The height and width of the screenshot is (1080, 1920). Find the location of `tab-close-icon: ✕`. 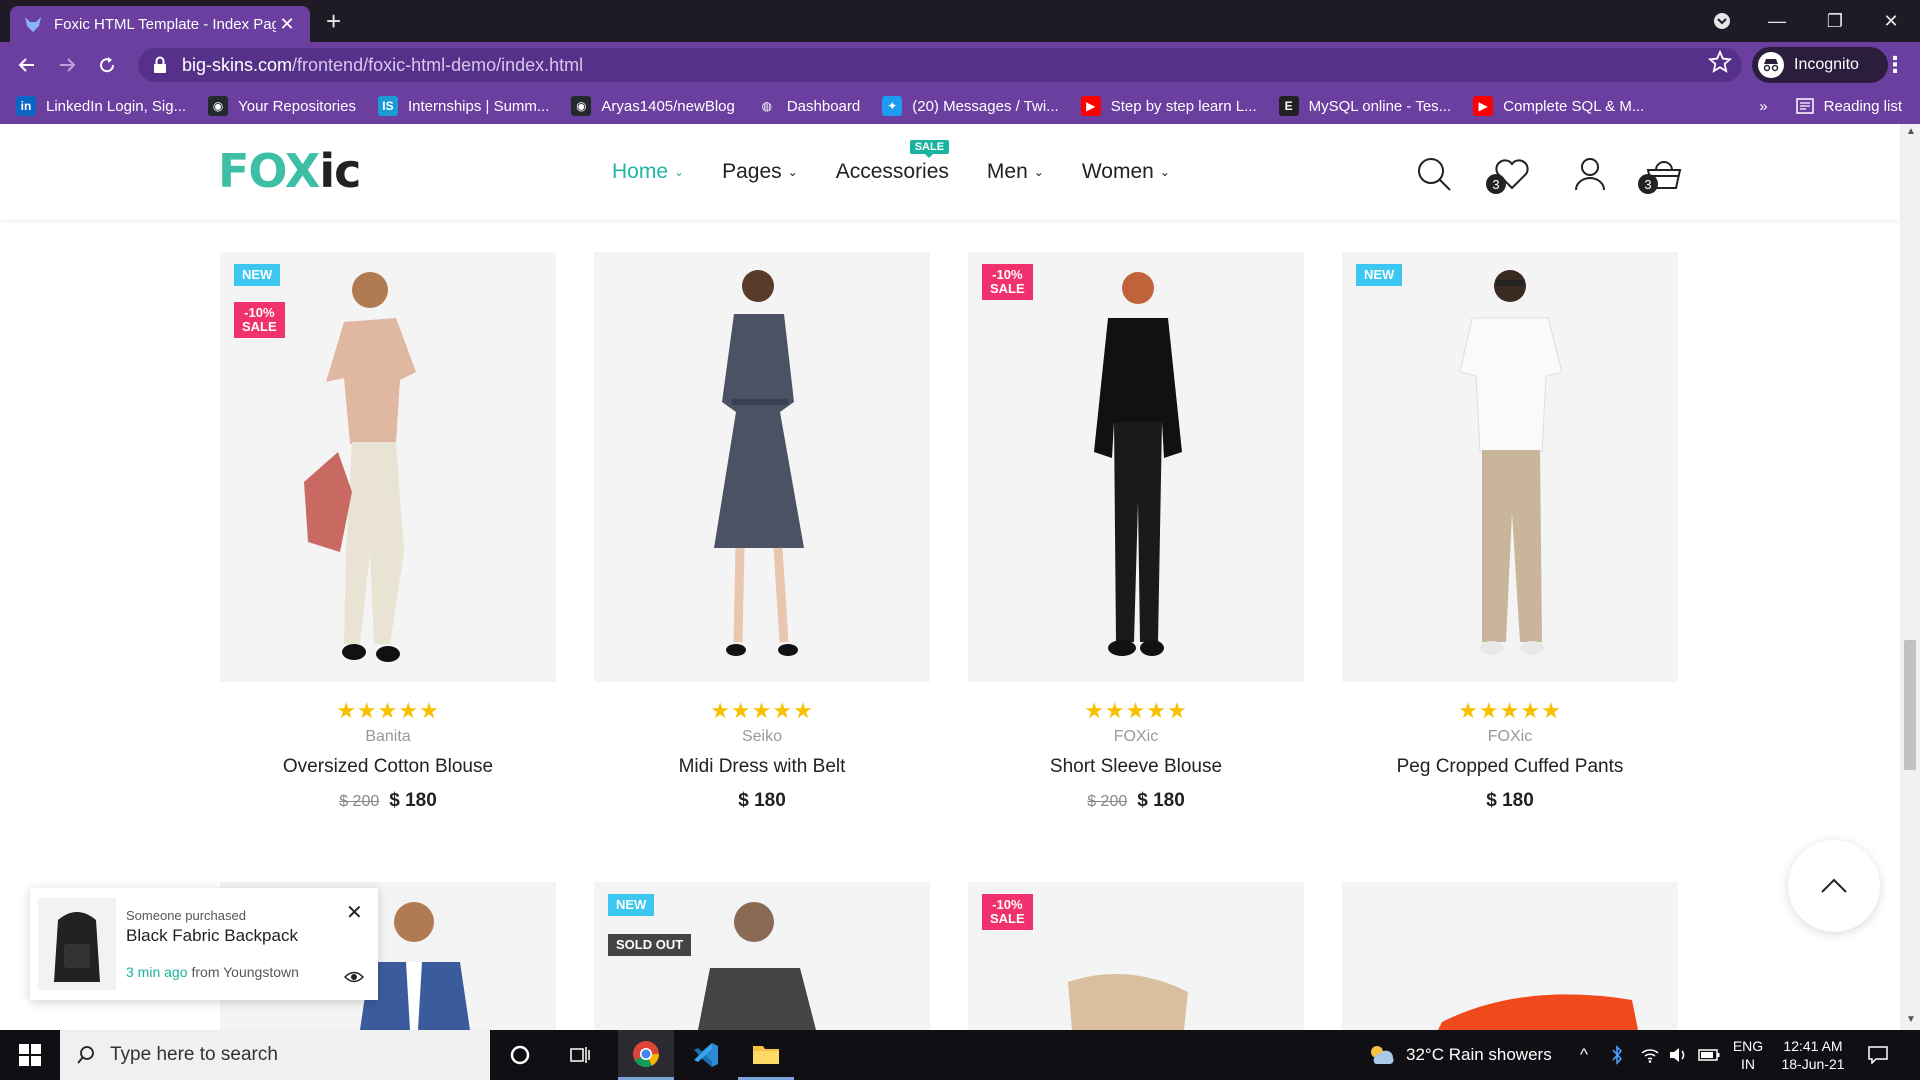

tab-close-icon: ✕ is located at coordinates (287, 24).